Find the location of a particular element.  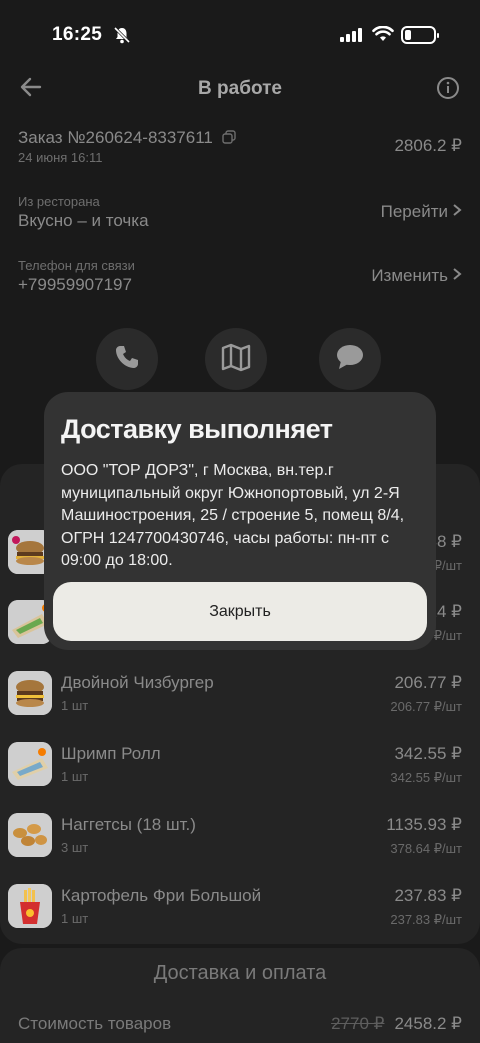

item-name: Наггетсы (18 шт.) is located at coordinates (128, 824).